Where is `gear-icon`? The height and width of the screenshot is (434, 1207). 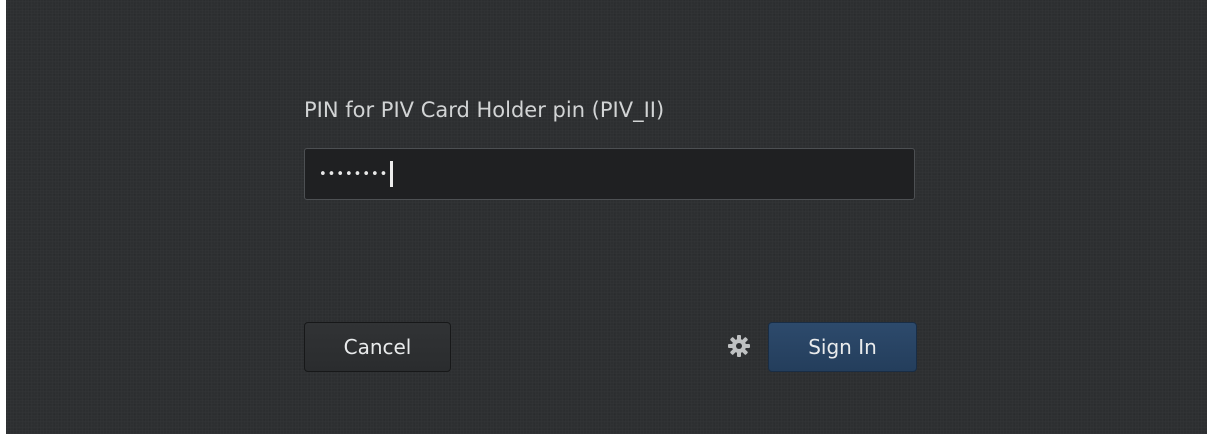 gear-icon is located at coordinates (739, 346).